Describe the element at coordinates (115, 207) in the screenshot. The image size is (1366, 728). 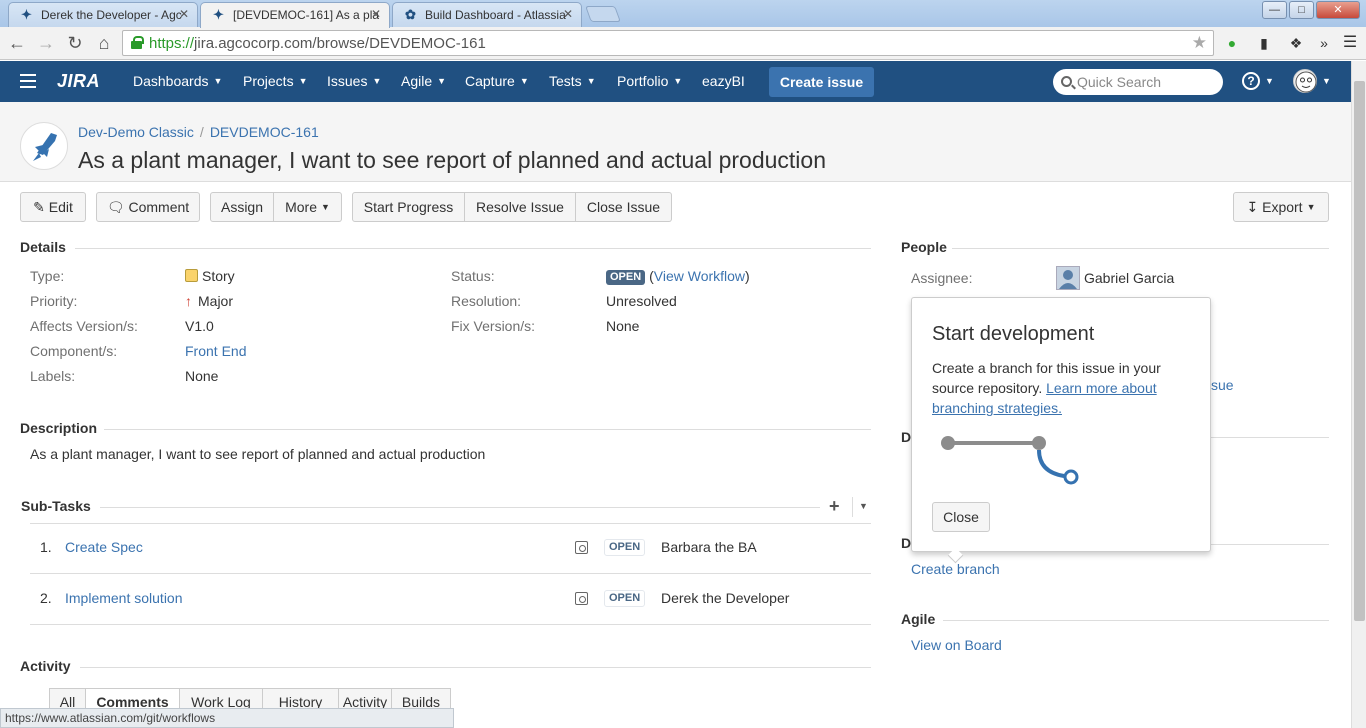
I see `comment-icon: 🗨︎` at that location.